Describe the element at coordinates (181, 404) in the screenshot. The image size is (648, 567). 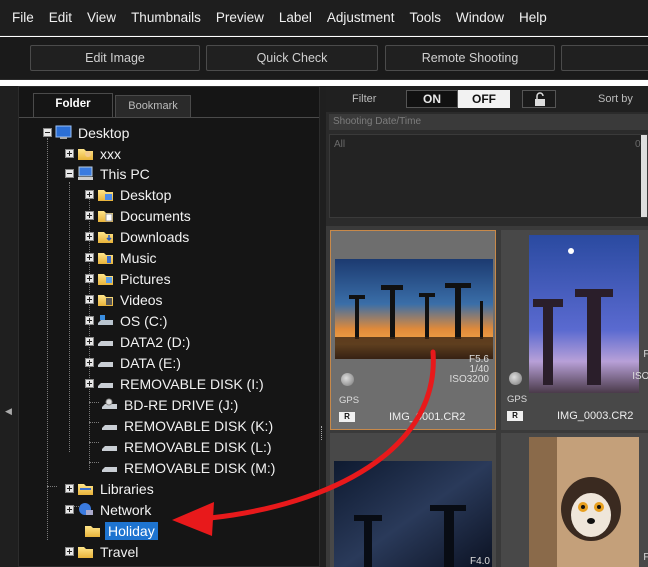
I see `tree-label: BD-RE DRIVE (J:)` at that location.